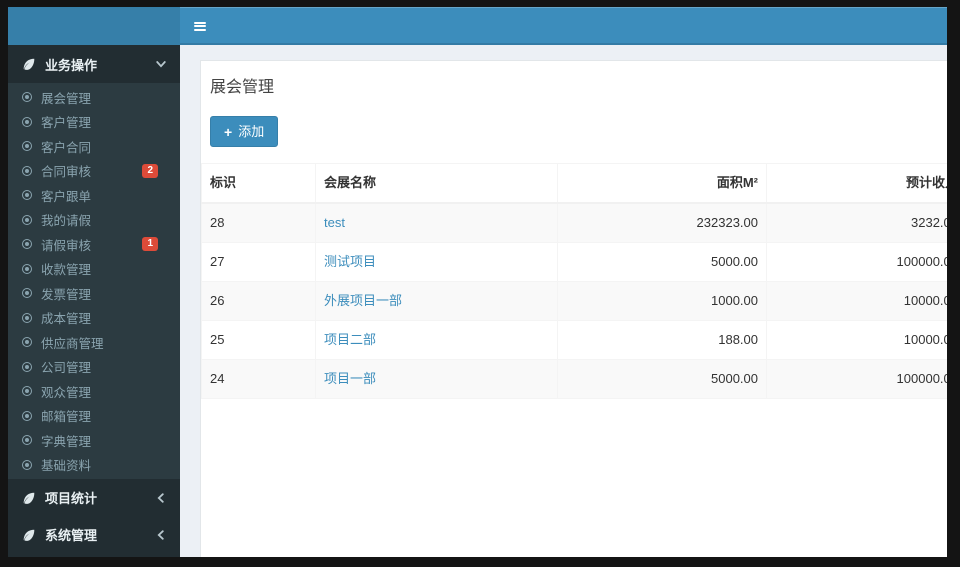 Image resolution: width=960 pixels, height=567 pixels. I want to click on sidebar-item: 基础资料, so click(94, 465).